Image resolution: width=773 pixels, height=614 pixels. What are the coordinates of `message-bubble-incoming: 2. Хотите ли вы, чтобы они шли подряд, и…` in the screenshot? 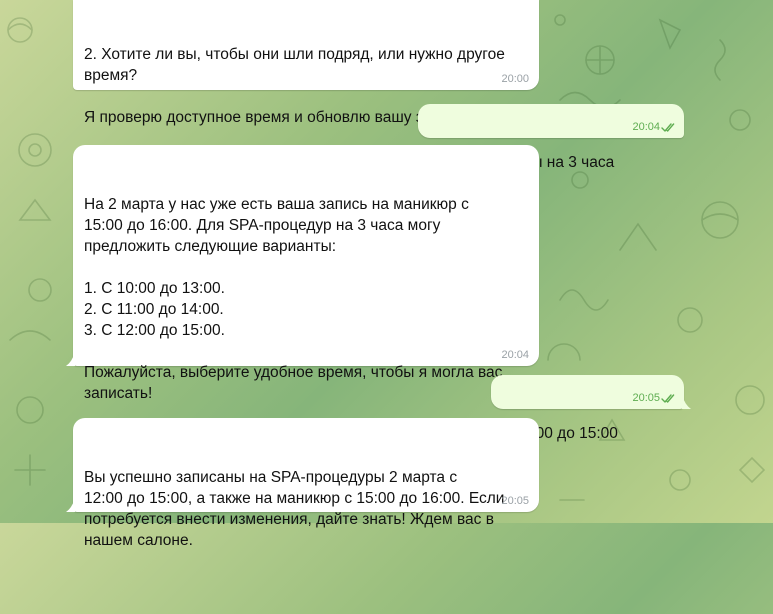 It's located at (306, 63).